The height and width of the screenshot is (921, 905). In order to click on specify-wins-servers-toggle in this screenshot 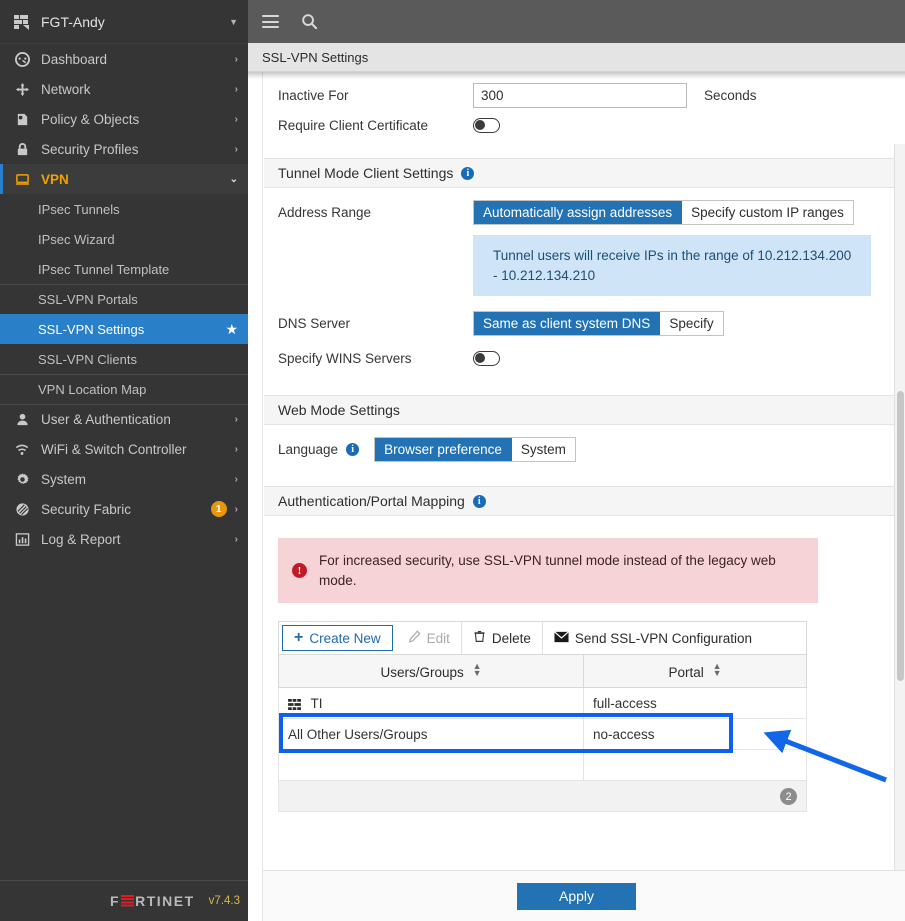, I will do `click(486, 358)`.